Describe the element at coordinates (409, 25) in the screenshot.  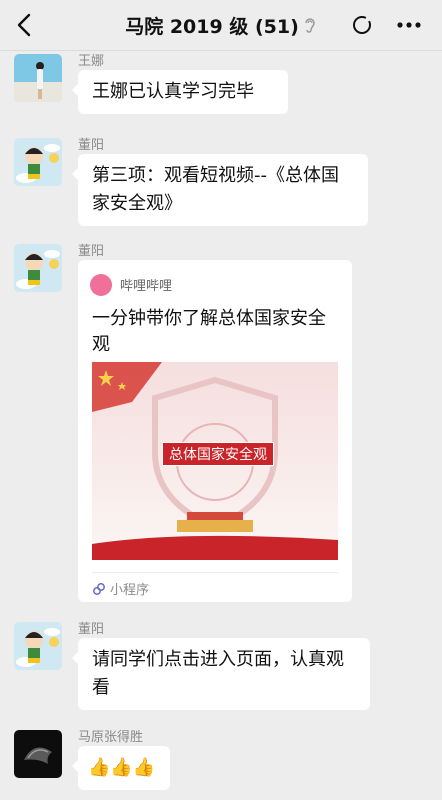
I see `more-dots-icon` at that location.